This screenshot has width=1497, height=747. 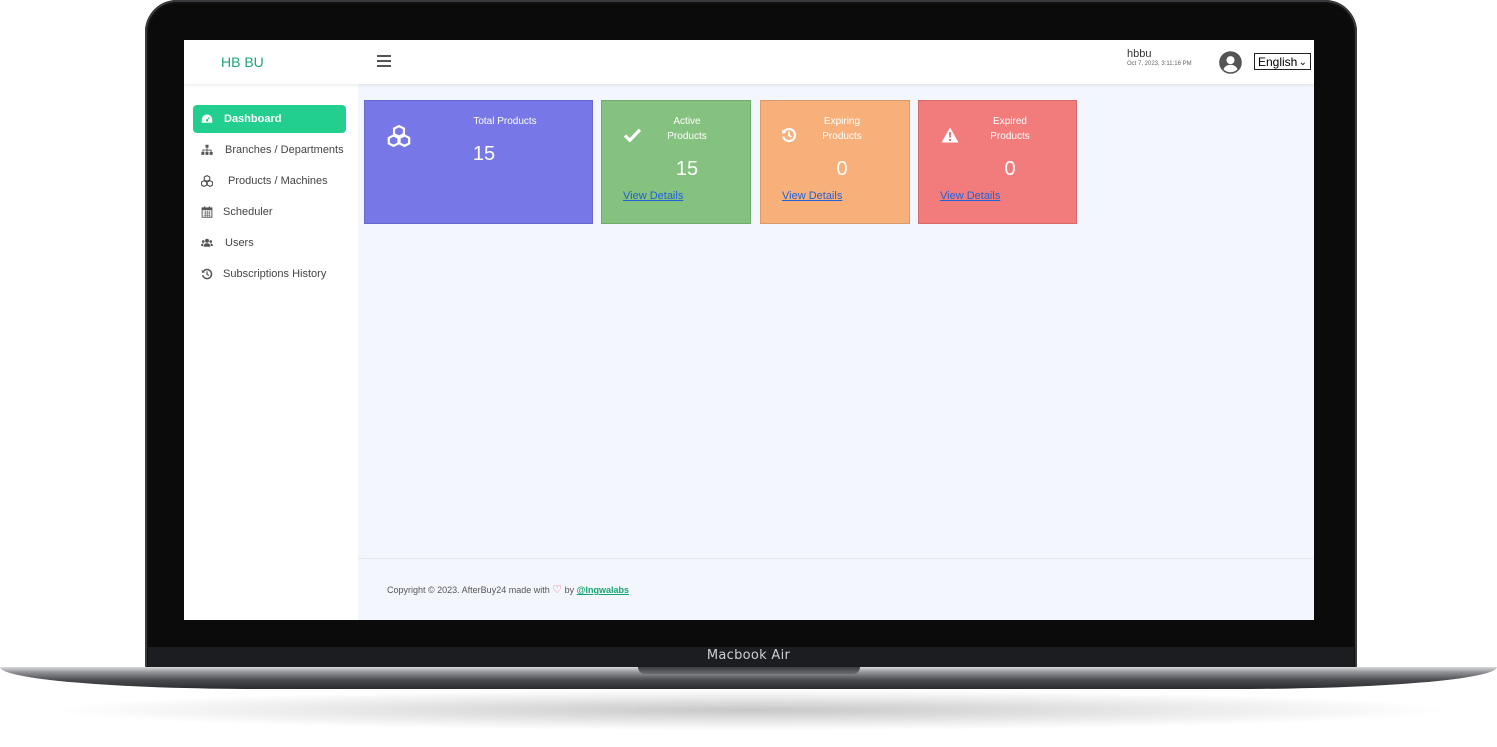 What do you see at coordinates (207, 149) in the screenshot?
I see `sitemap-icon` at bounding box center [207, 149].